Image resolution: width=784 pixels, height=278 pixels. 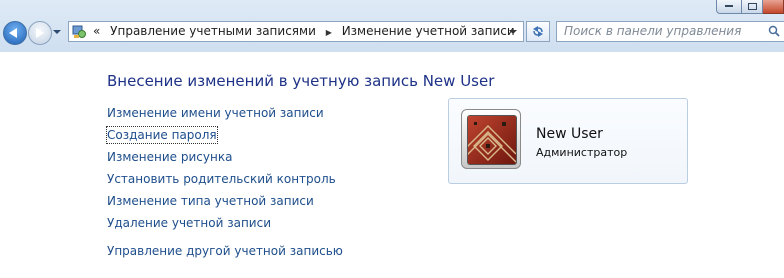 I want to click on avatar, so click(x=491, y=139).